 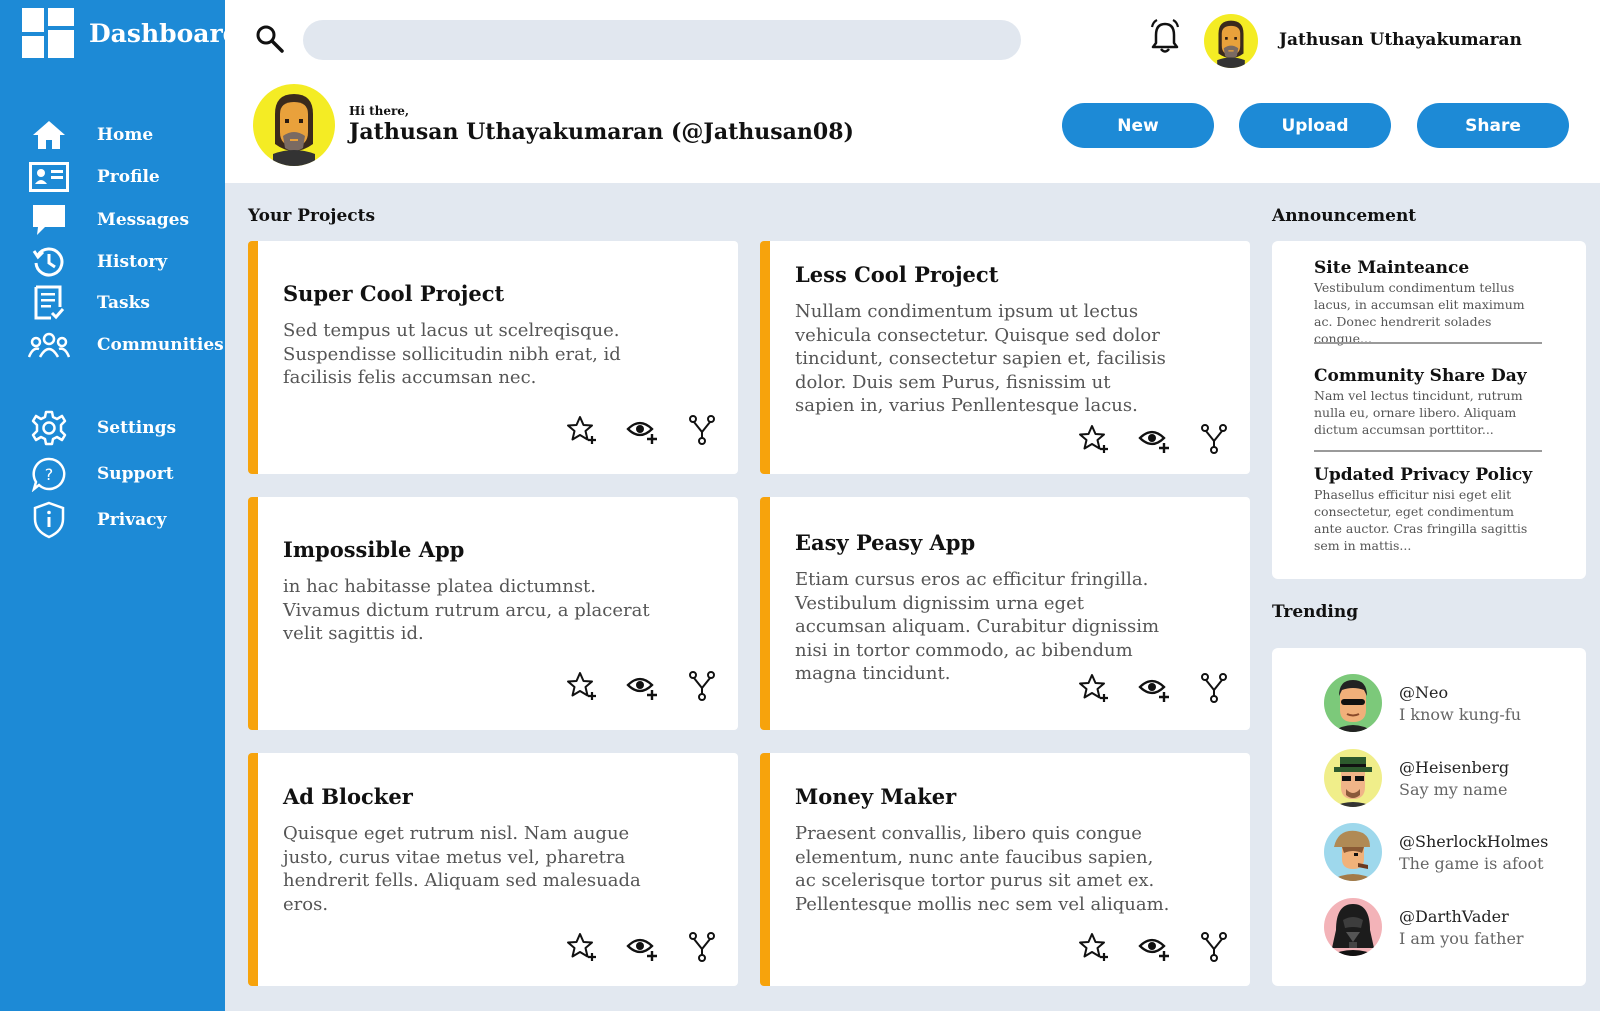 I want to click on trending-handle: @SherlockHolmes, so click(x=1474, y=841).